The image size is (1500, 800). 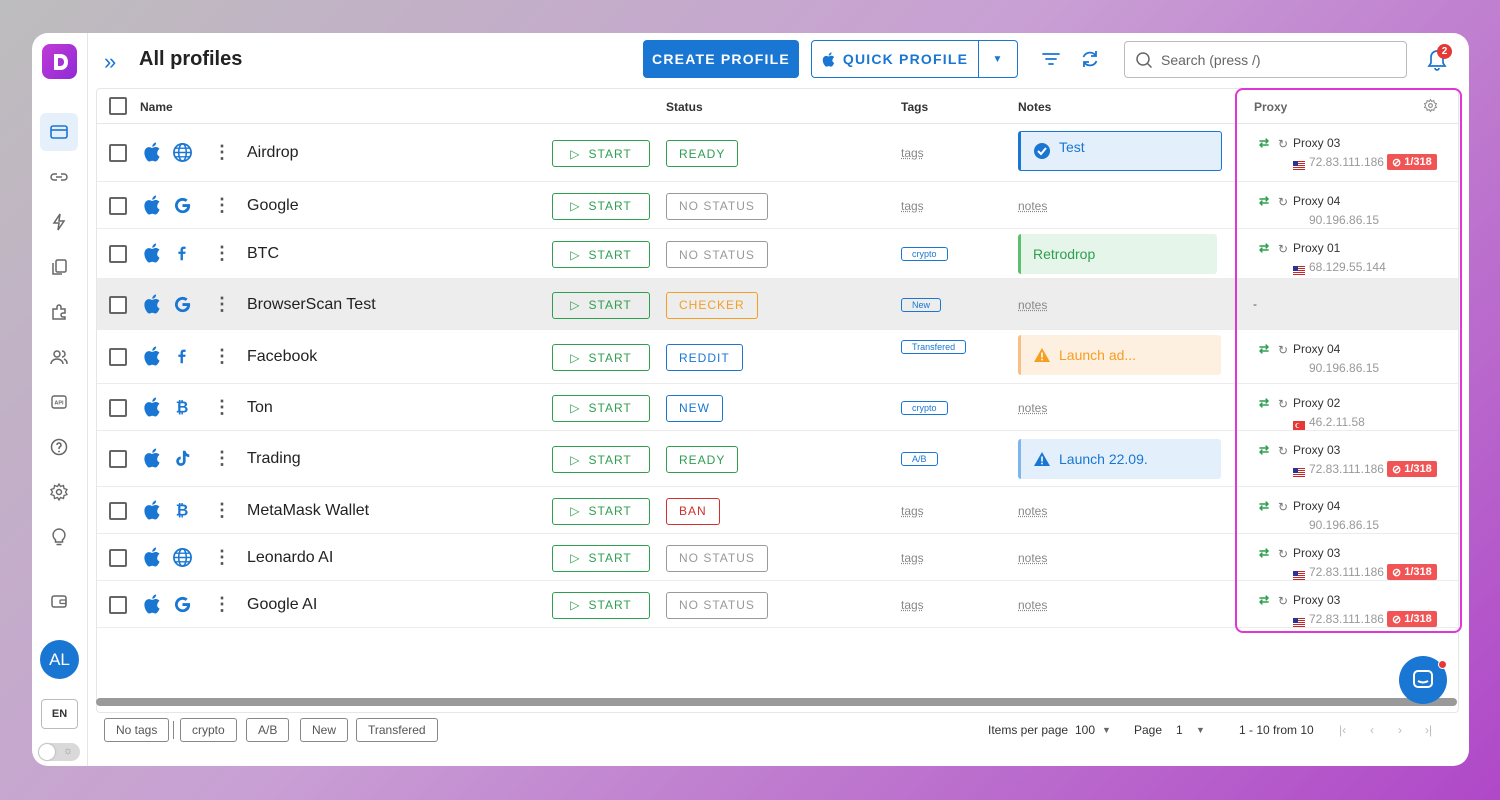 I want to click on quick-profile-main: QUICK PROFILE, so click(x=895, y=59).